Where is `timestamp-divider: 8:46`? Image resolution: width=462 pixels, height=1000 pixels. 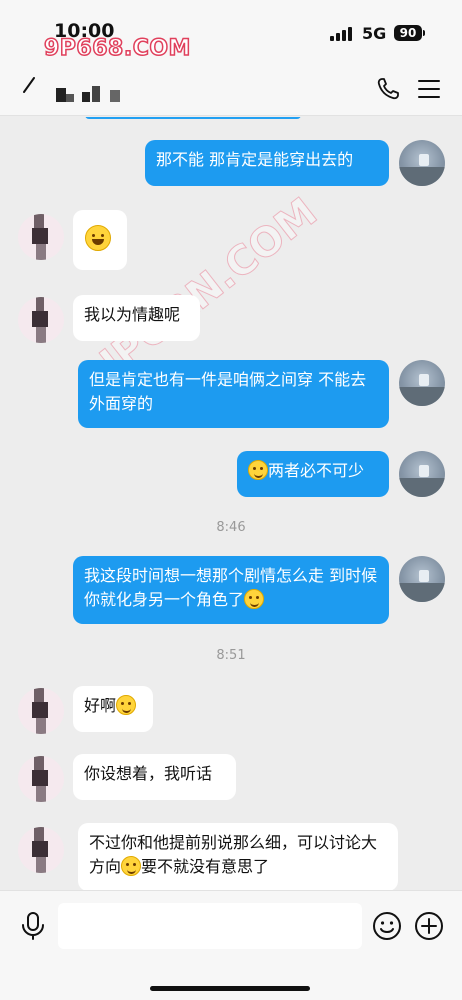
timestamp-divider: 8:46 is located at coordinates (231, 527).